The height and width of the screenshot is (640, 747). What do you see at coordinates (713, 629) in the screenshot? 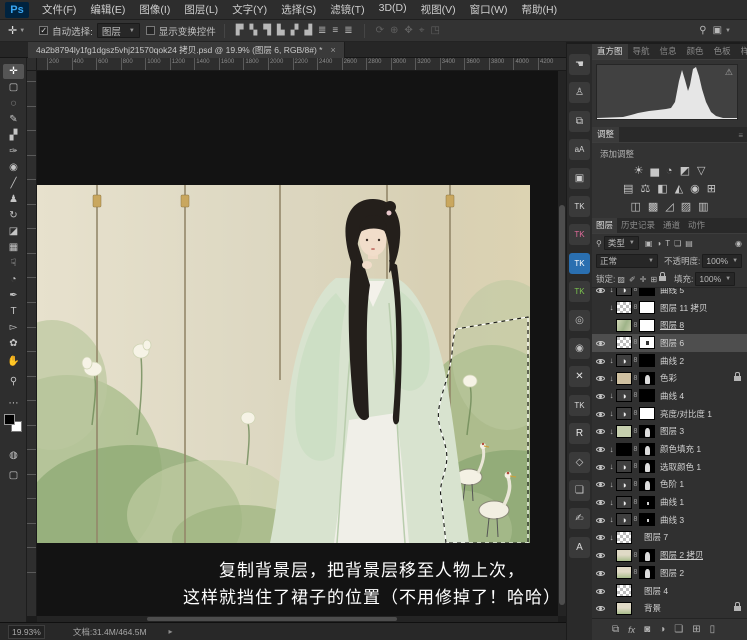
I see `delete-layer-button: ▯` at bounding box center [713, 629].